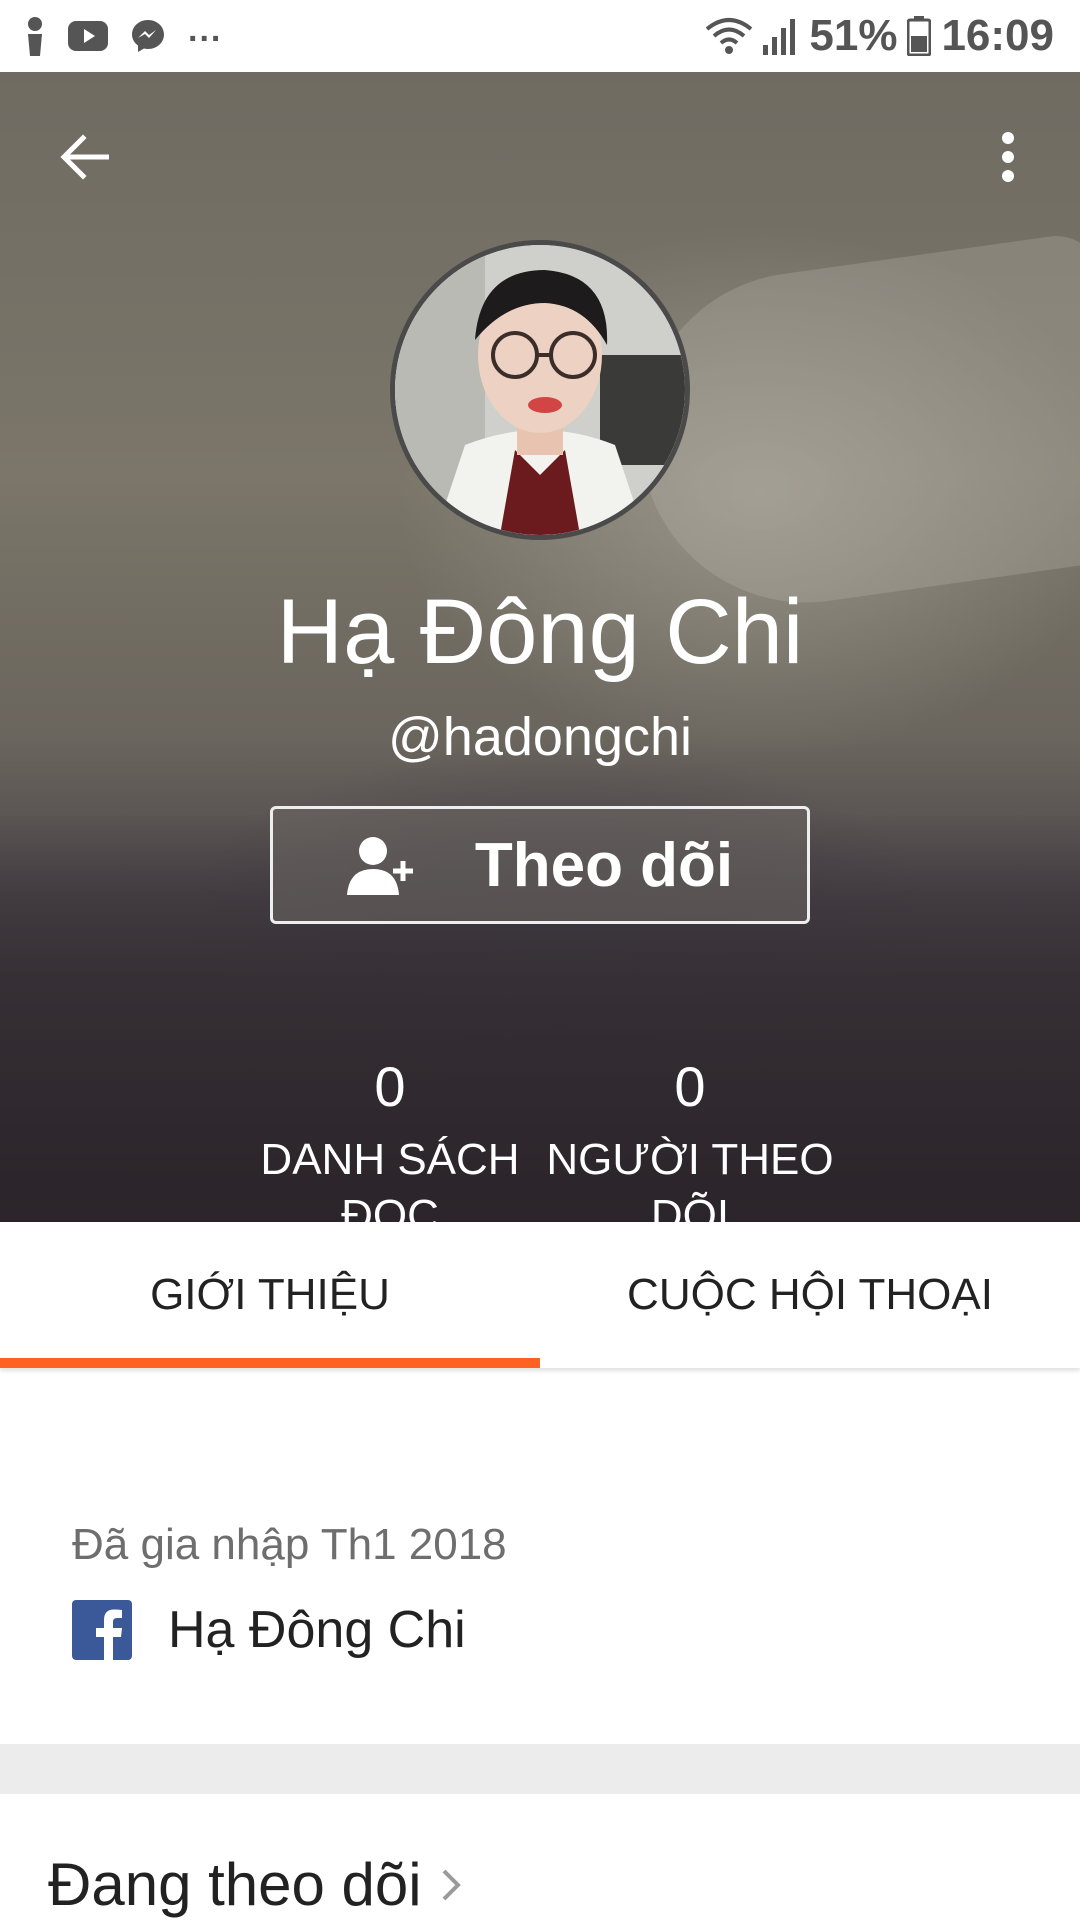 This screenshot has width=1080, height=1920. I want to click on facebook-link: Hạ Đông Chi, so click(269, 1630).